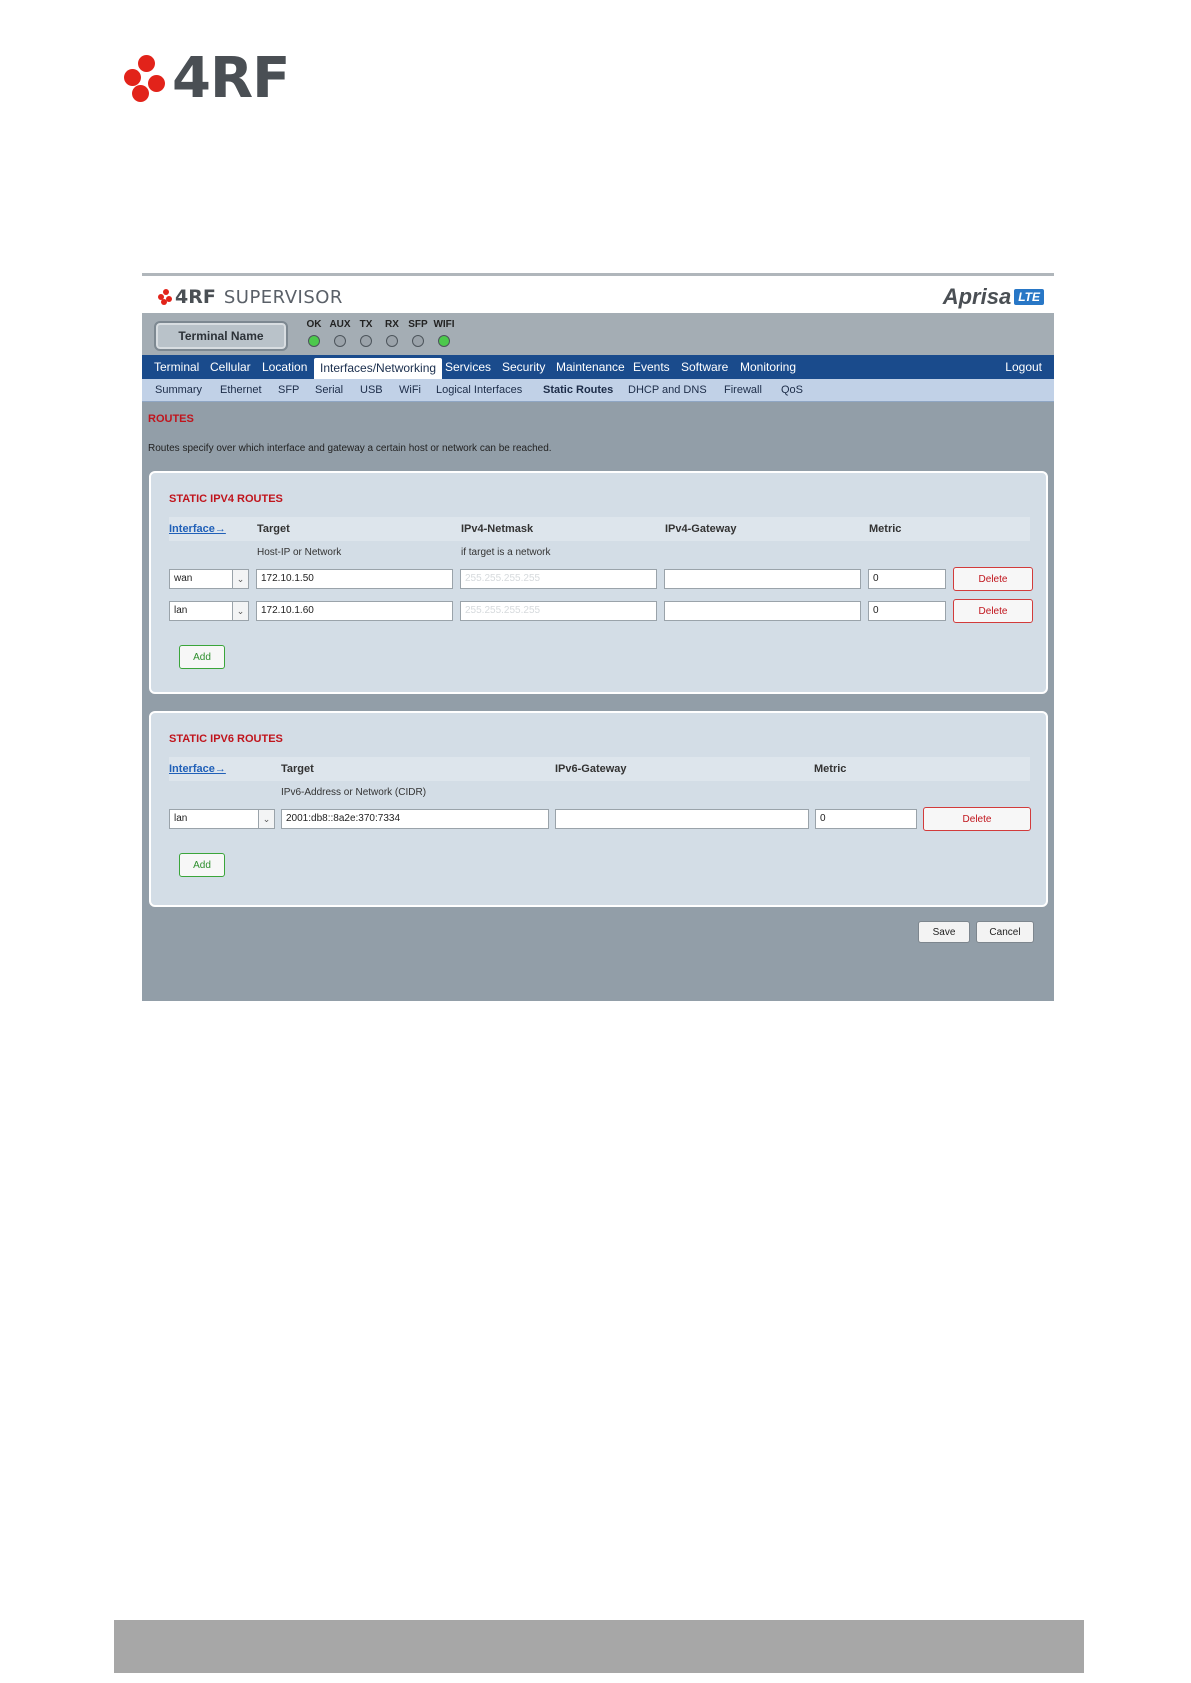 The height and width of the screenshot is (1683, 1191). I want to click on subnav-tab-static-routes: Static Routes, so click(578, 390).